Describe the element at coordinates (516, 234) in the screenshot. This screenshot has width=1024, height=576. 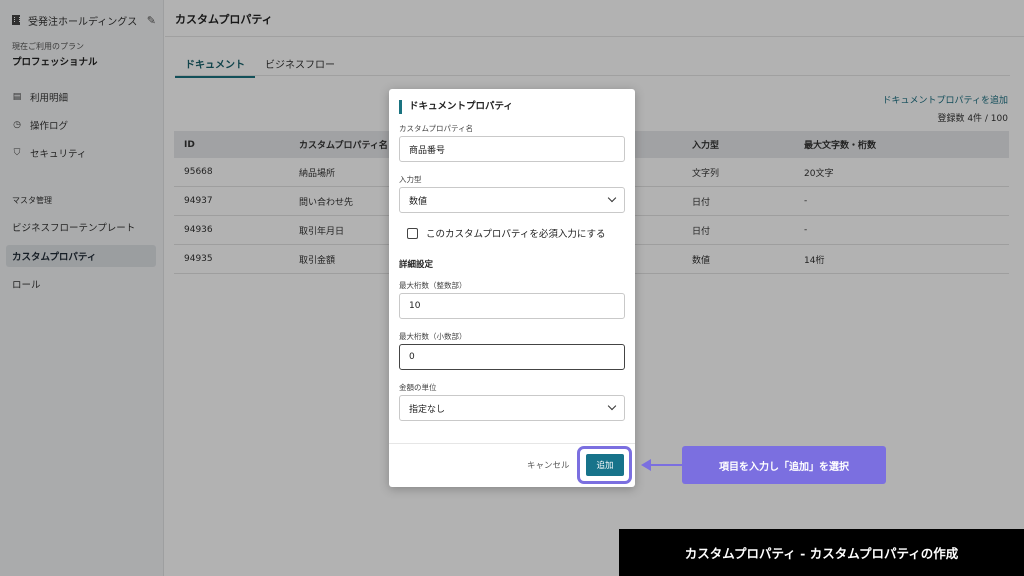
I see `required-label: このカスタムプロパティを必須入力にする` at that location.